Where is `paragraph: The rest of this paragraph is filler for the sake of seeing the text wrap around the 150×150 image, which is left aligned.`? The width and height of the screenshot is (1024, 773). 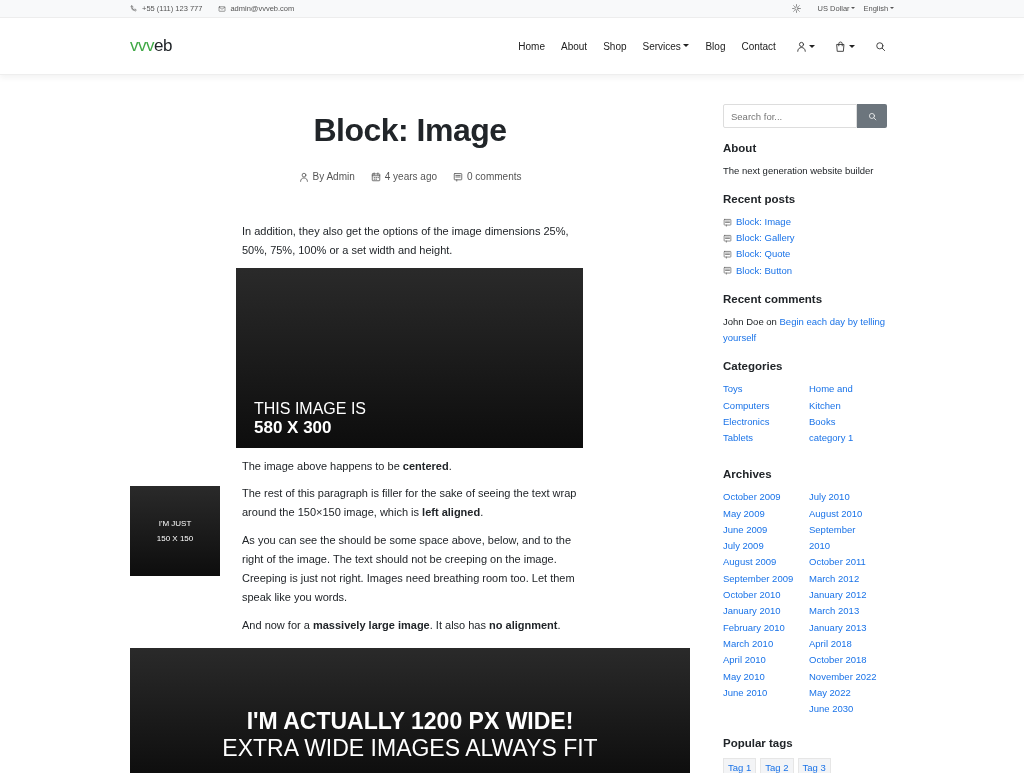
paragraph: The rest of this paragraph is filler for the sake of seeing the text wrap around the 150×150 image, which is left aligned. is located at coordinates (410, 503).